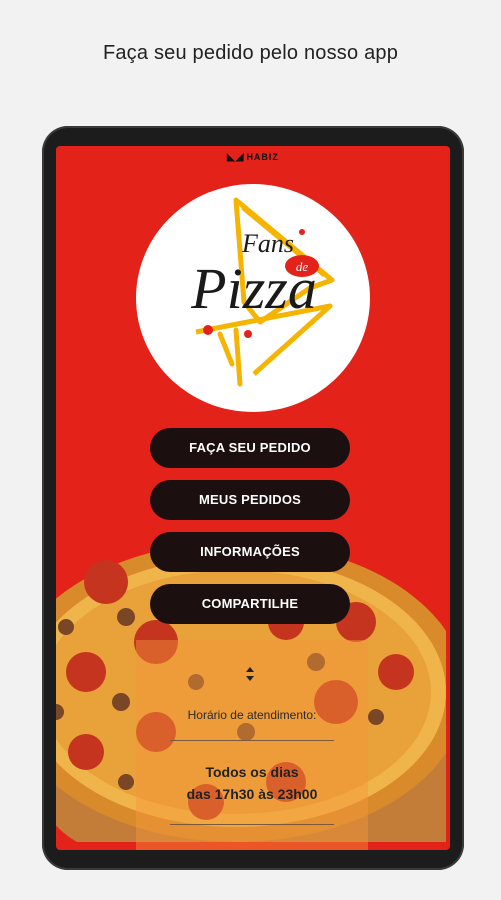  I want to click on logo-word-pizza: Pizza, so click(253, 288).